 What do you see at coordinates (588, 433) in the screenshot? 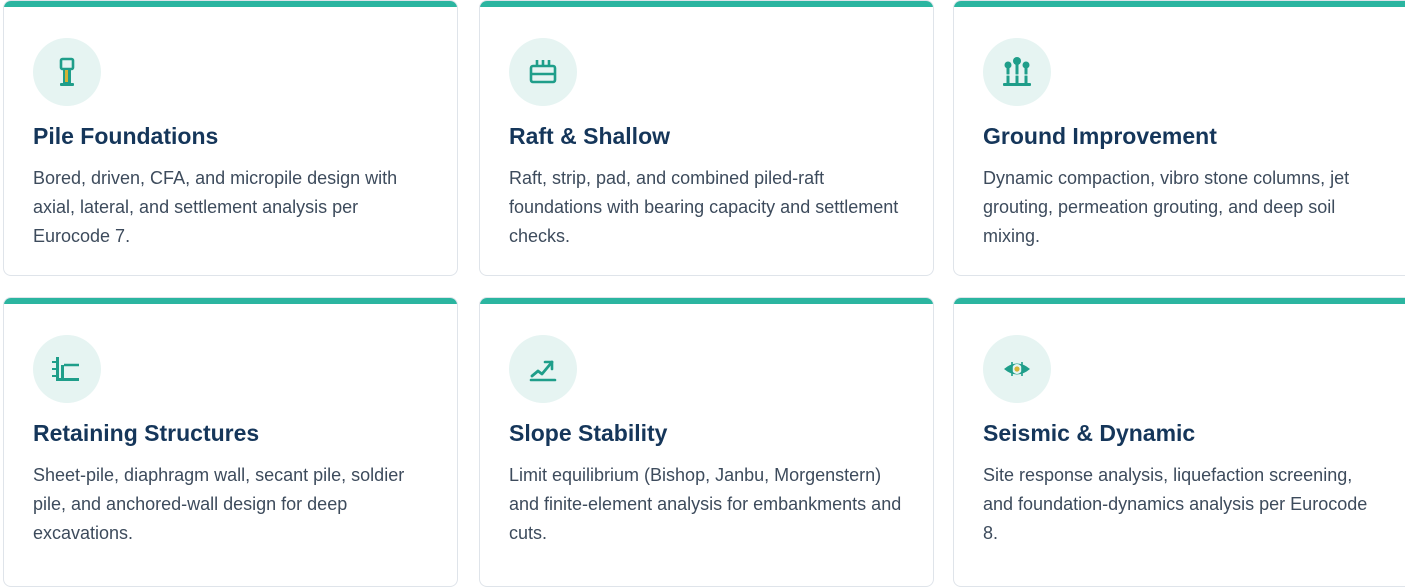
I see `card-title: Slope Stability` at bounding box center [588, 433].